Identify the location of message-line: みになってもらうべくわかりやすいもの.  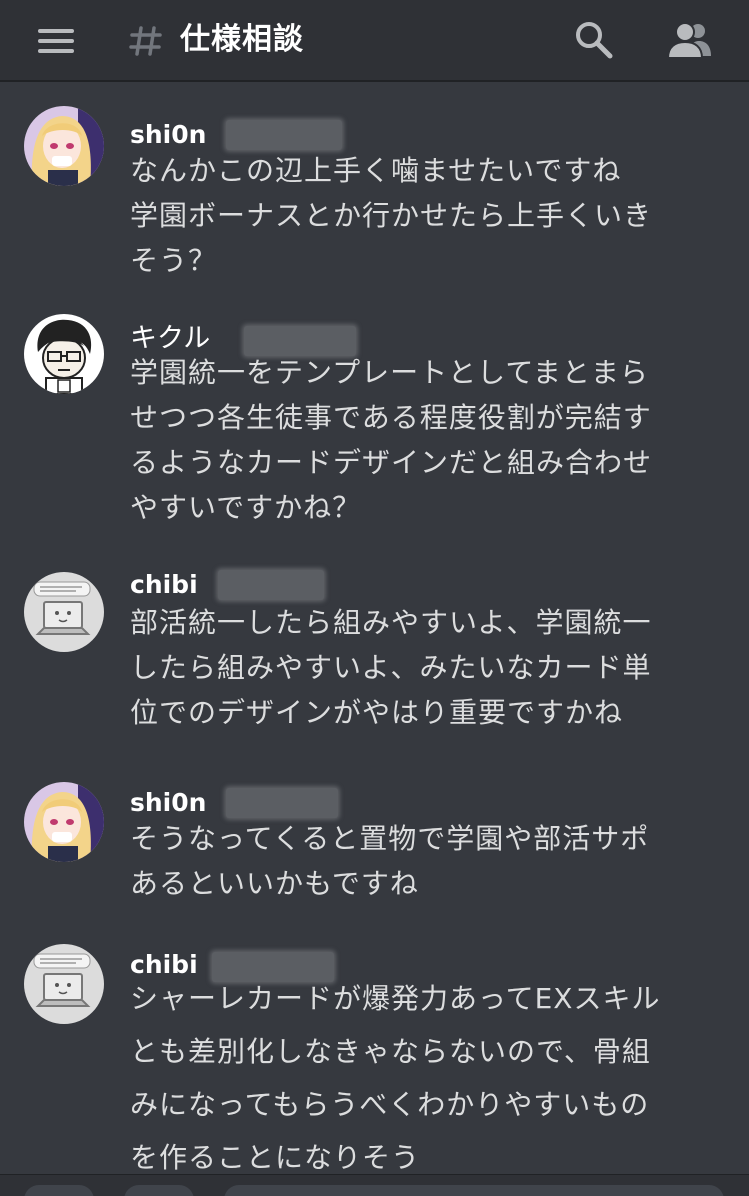
(390, 1104).